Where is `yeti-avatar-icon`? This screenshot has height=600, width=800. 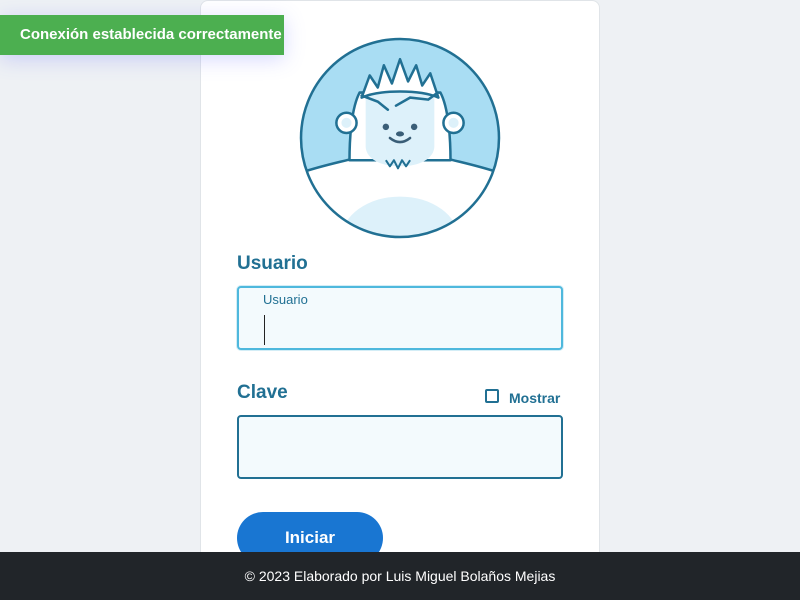 yeti-avatar-icon is located at coordinates (400, 138).